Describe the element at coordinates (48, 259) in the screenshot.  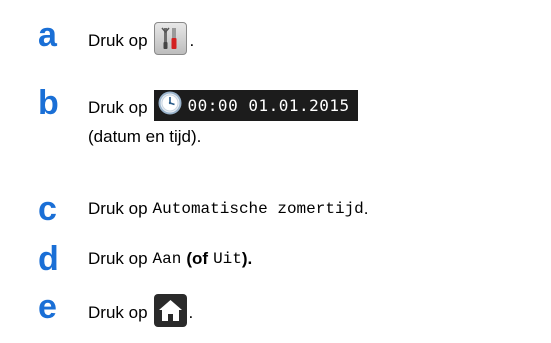
I see `step-letter-d: d` at that location.